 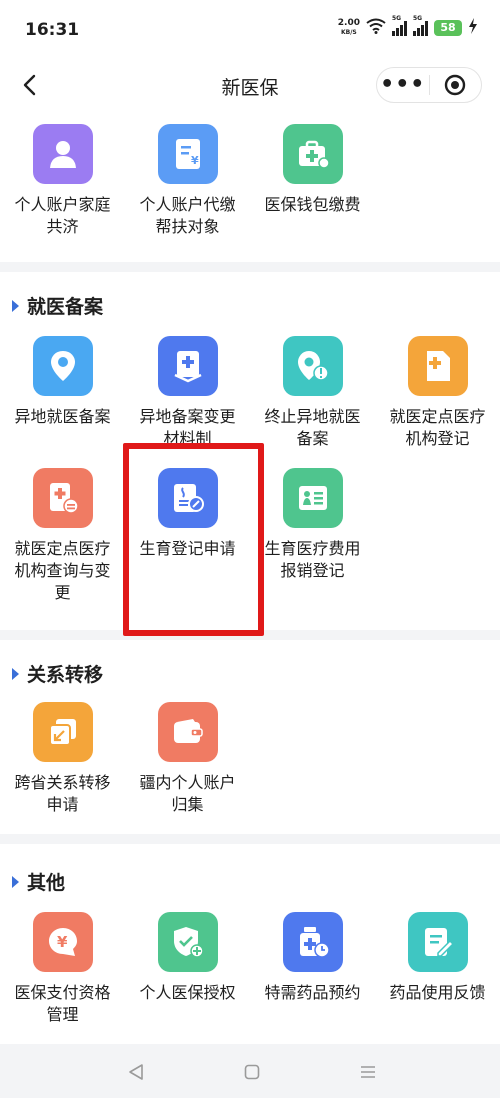 I want to click on grid-item-label: 个人账户家庭 共济, so click(x=62, y=215).